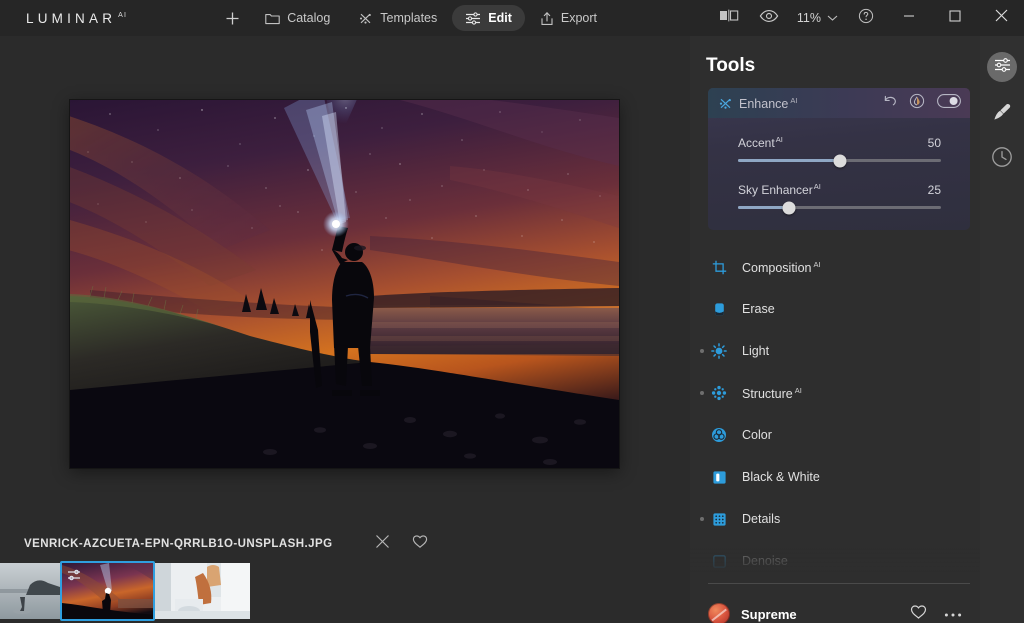 This screenshot has width=1024, height=623. What do you see at coordinates (934, 190) in the screenshot?
I see `sky-enhancer-ai-value: 25` at bounding box center [934, 190].